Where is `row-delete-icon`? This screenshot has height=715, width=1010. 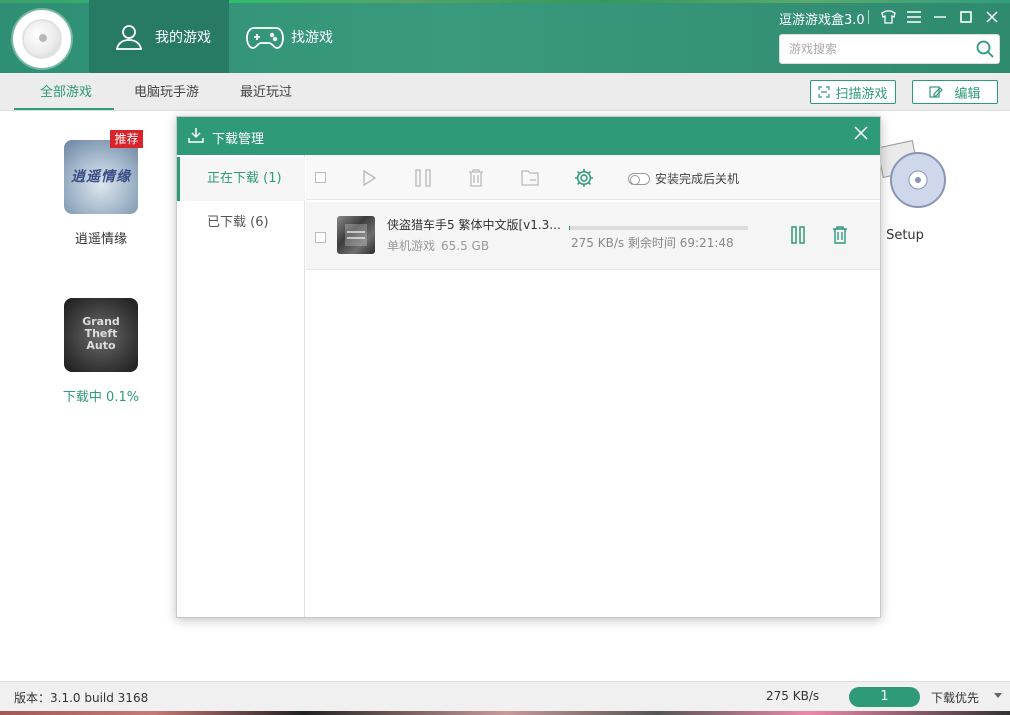 row-delete-icon is located at coordinates (840, 235).